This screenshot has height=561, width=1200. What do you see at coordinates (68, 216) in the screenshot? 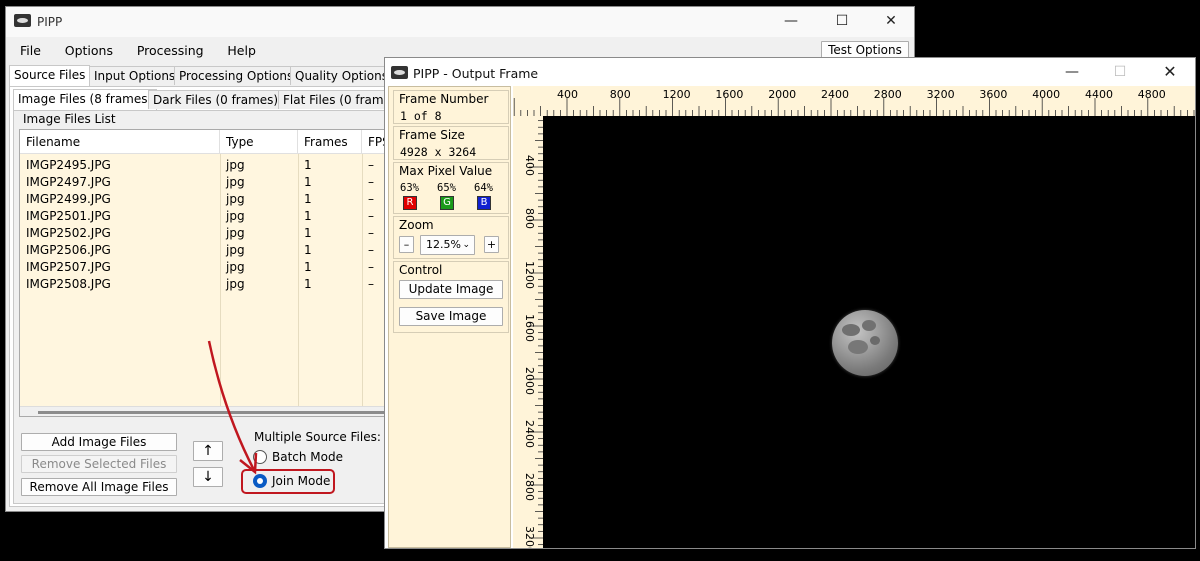
I see `cell-filename: IMGP2501.JPG` at bounding box center [68, 216].